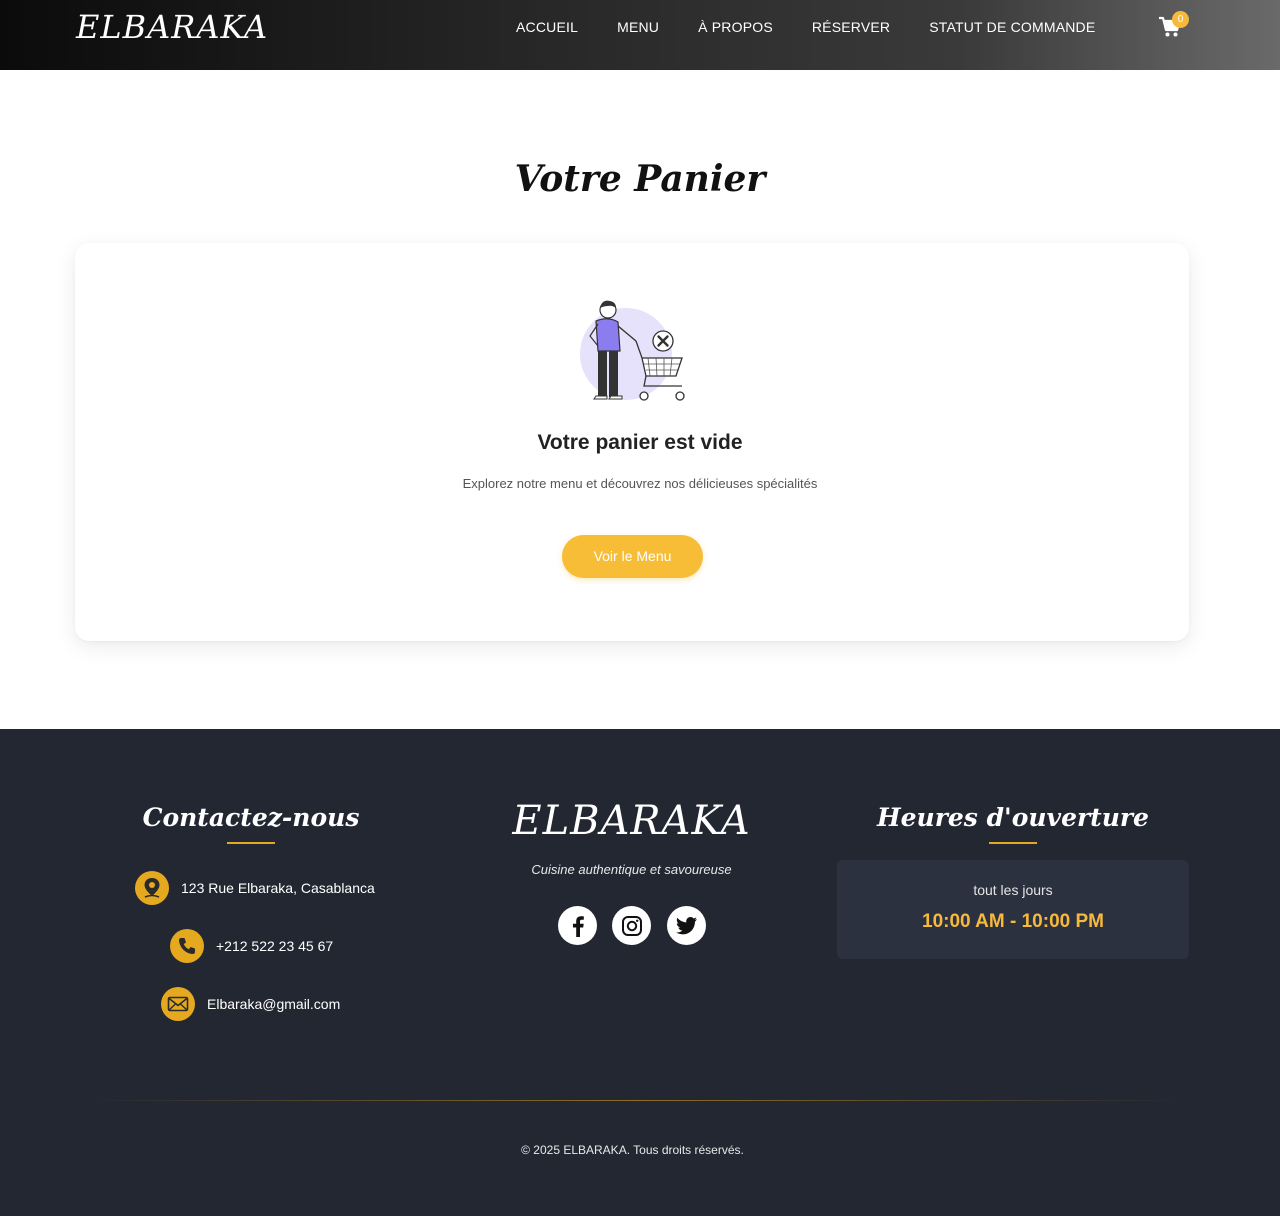 The height and width of the screenshot is (1216, 1280). I want to click on empty-cart-title: Votre panier est vide, so click(640, 442).